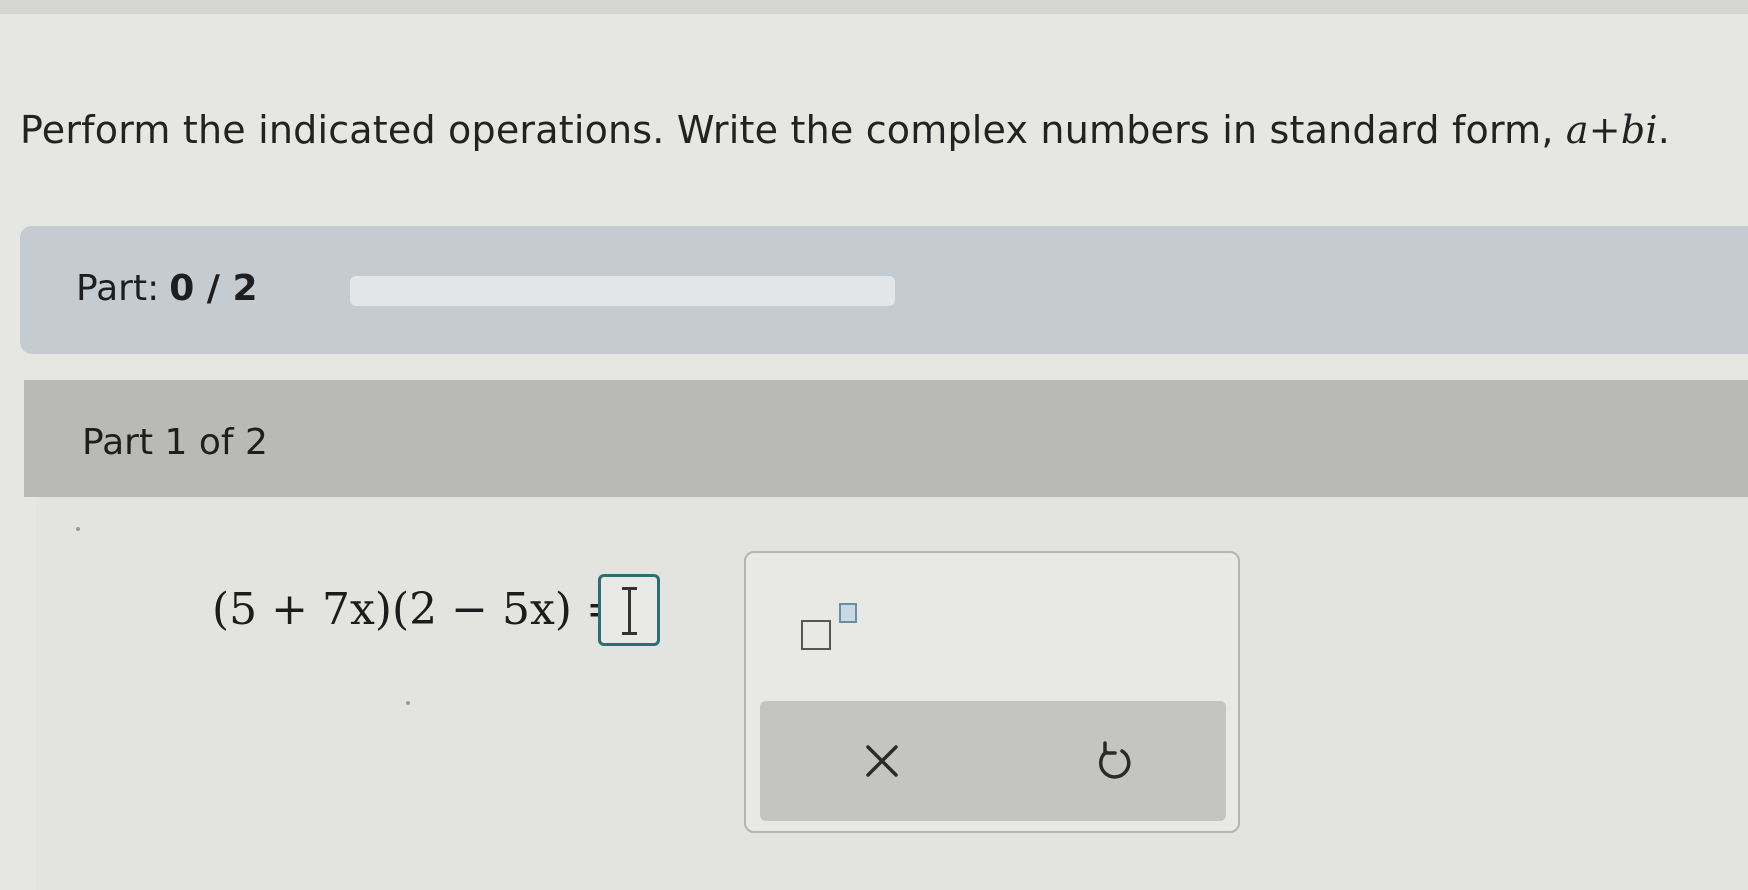 The image size is (1748, 890). I want to click on clear-button, so click(882, 761).